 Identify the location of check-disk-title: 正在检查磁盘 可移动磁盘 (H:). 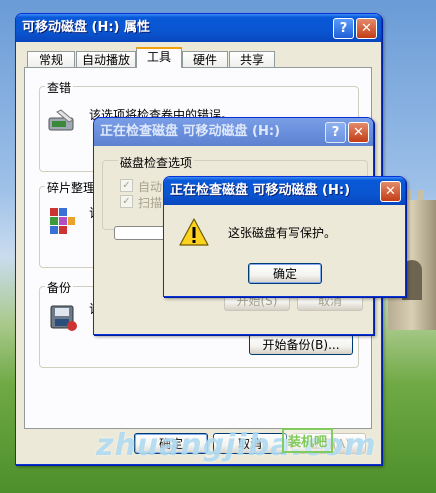
(190, 131).